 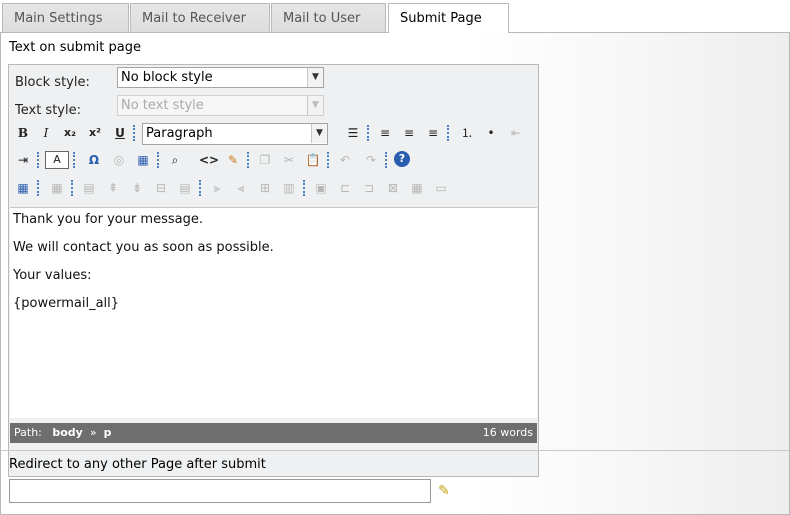 What do you see at coordinates (507, 432) in the screenshot?
I see `word-count: 16 words` at bounding box center [507, 432].